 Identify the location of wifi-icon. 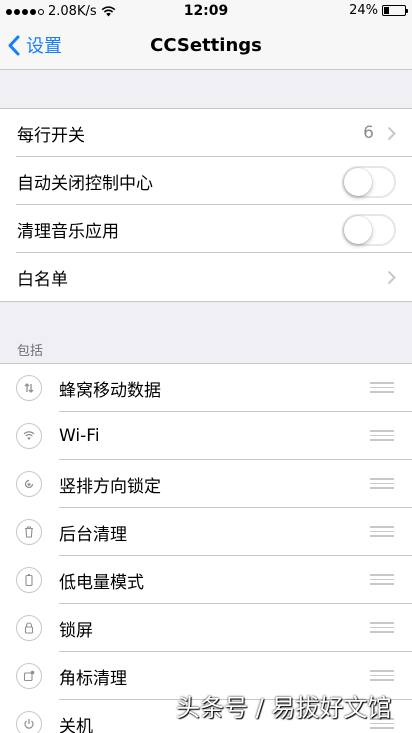
(29, 436).